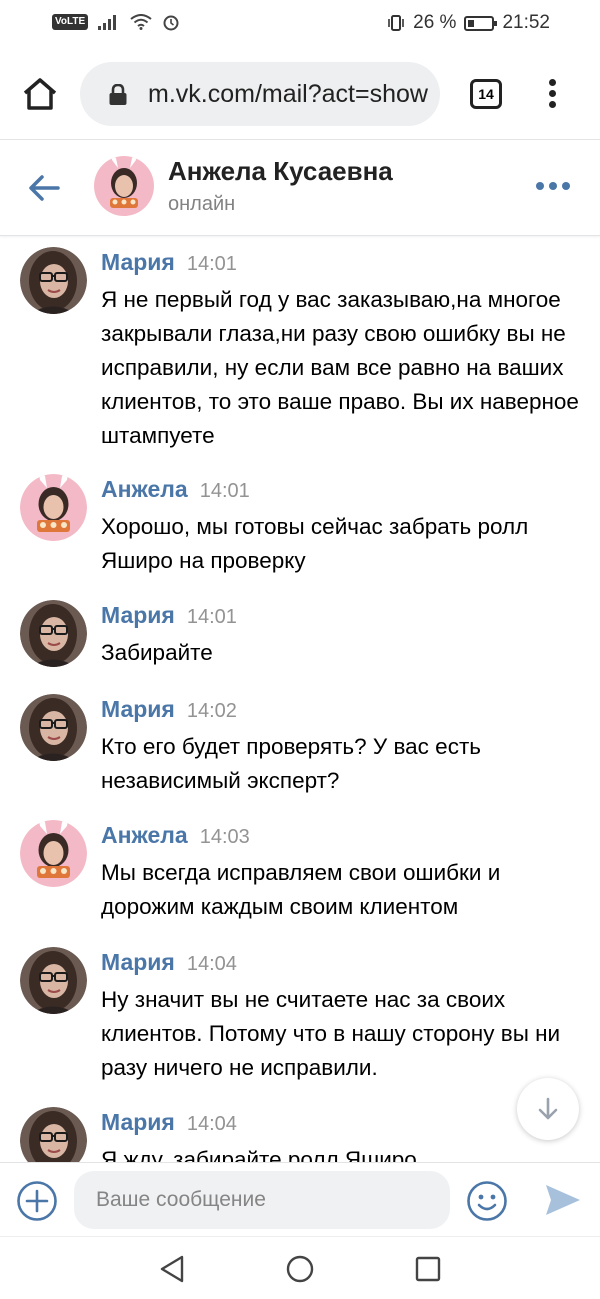 This screenshot has width=600, height=1299. I want to click on home-icon, so click(40, 94).